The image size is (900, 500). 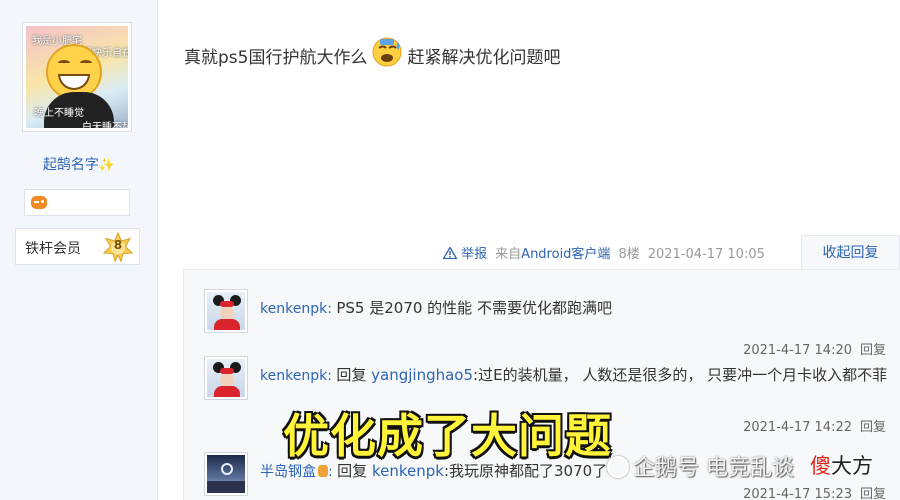 What do you see at coordinates (105, 125) in the screenshot?
I see `avatar-caption-4: 白天睡不起` at bounding box center [105, 125].